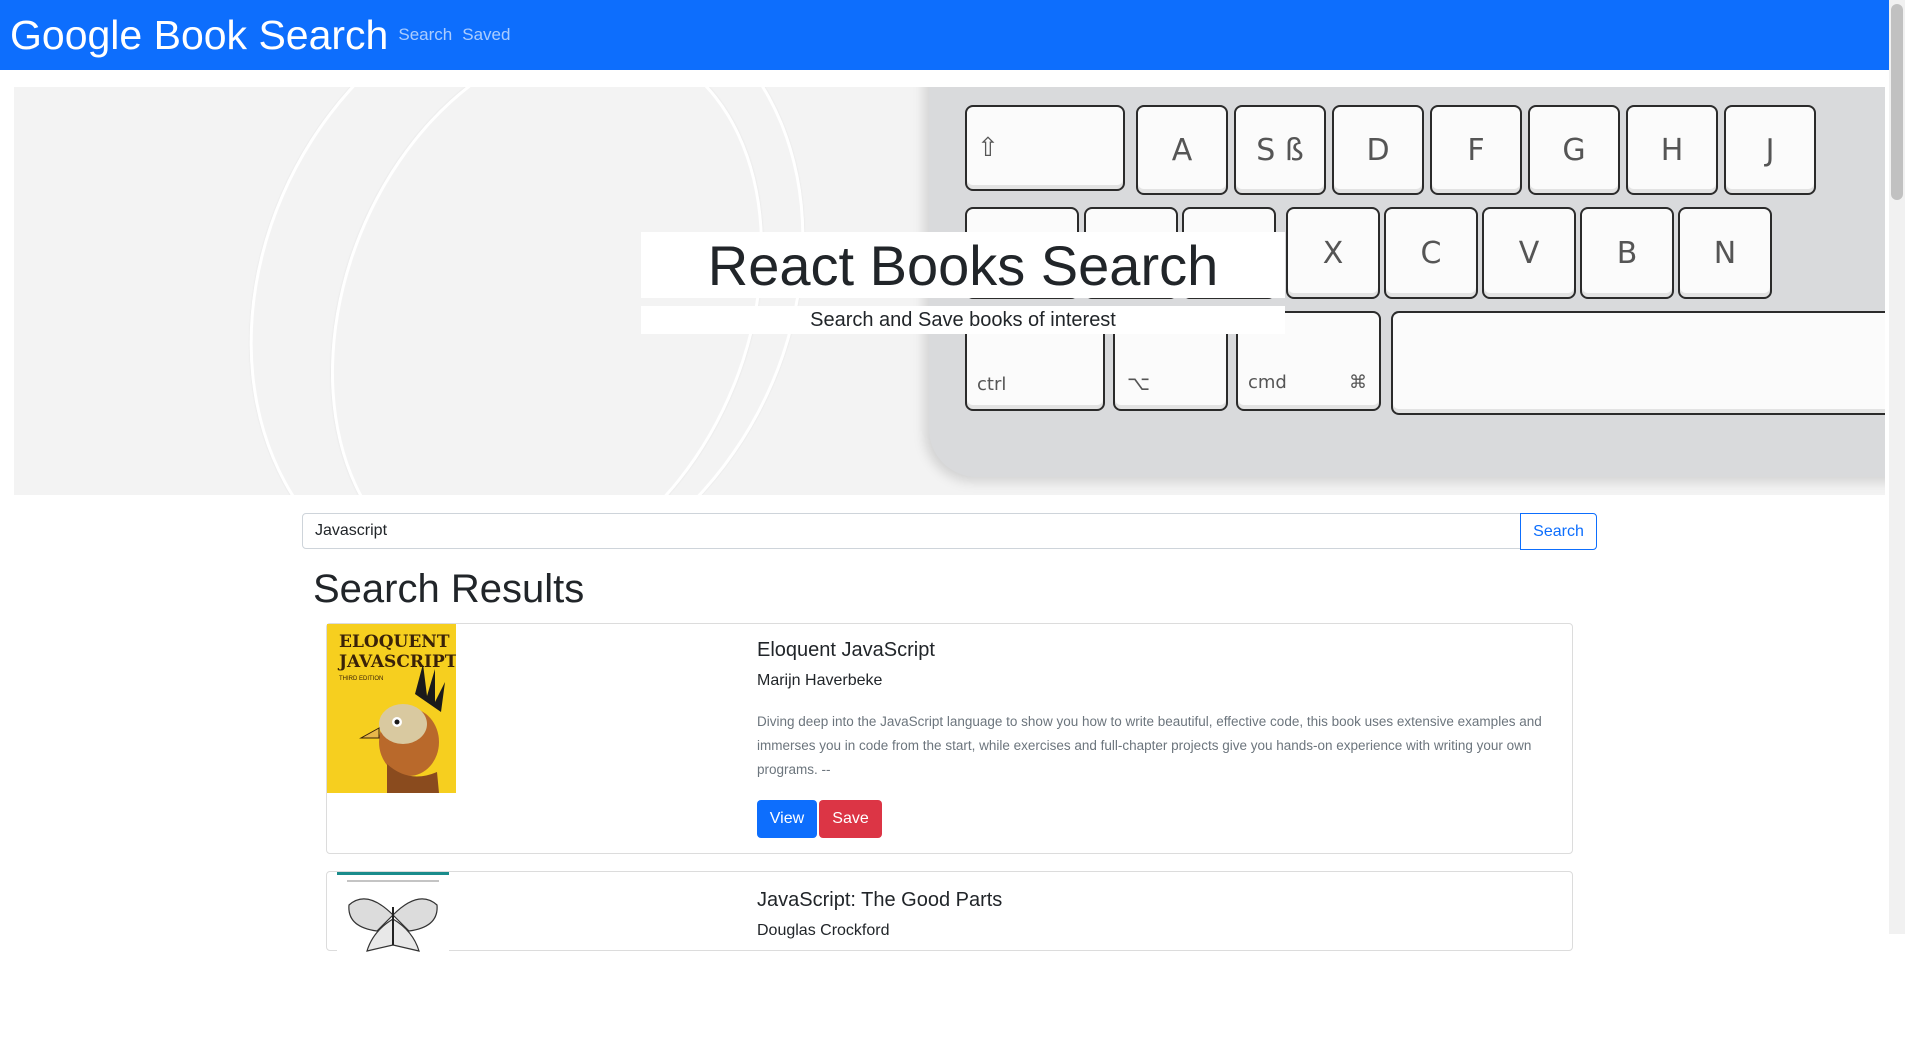 Image resolution: width=1905 pixels, height=1044 pixels. Describe the element at coordinates (486, 35) in the screenshot. I see `nav-link-saved: Saved` at that location.